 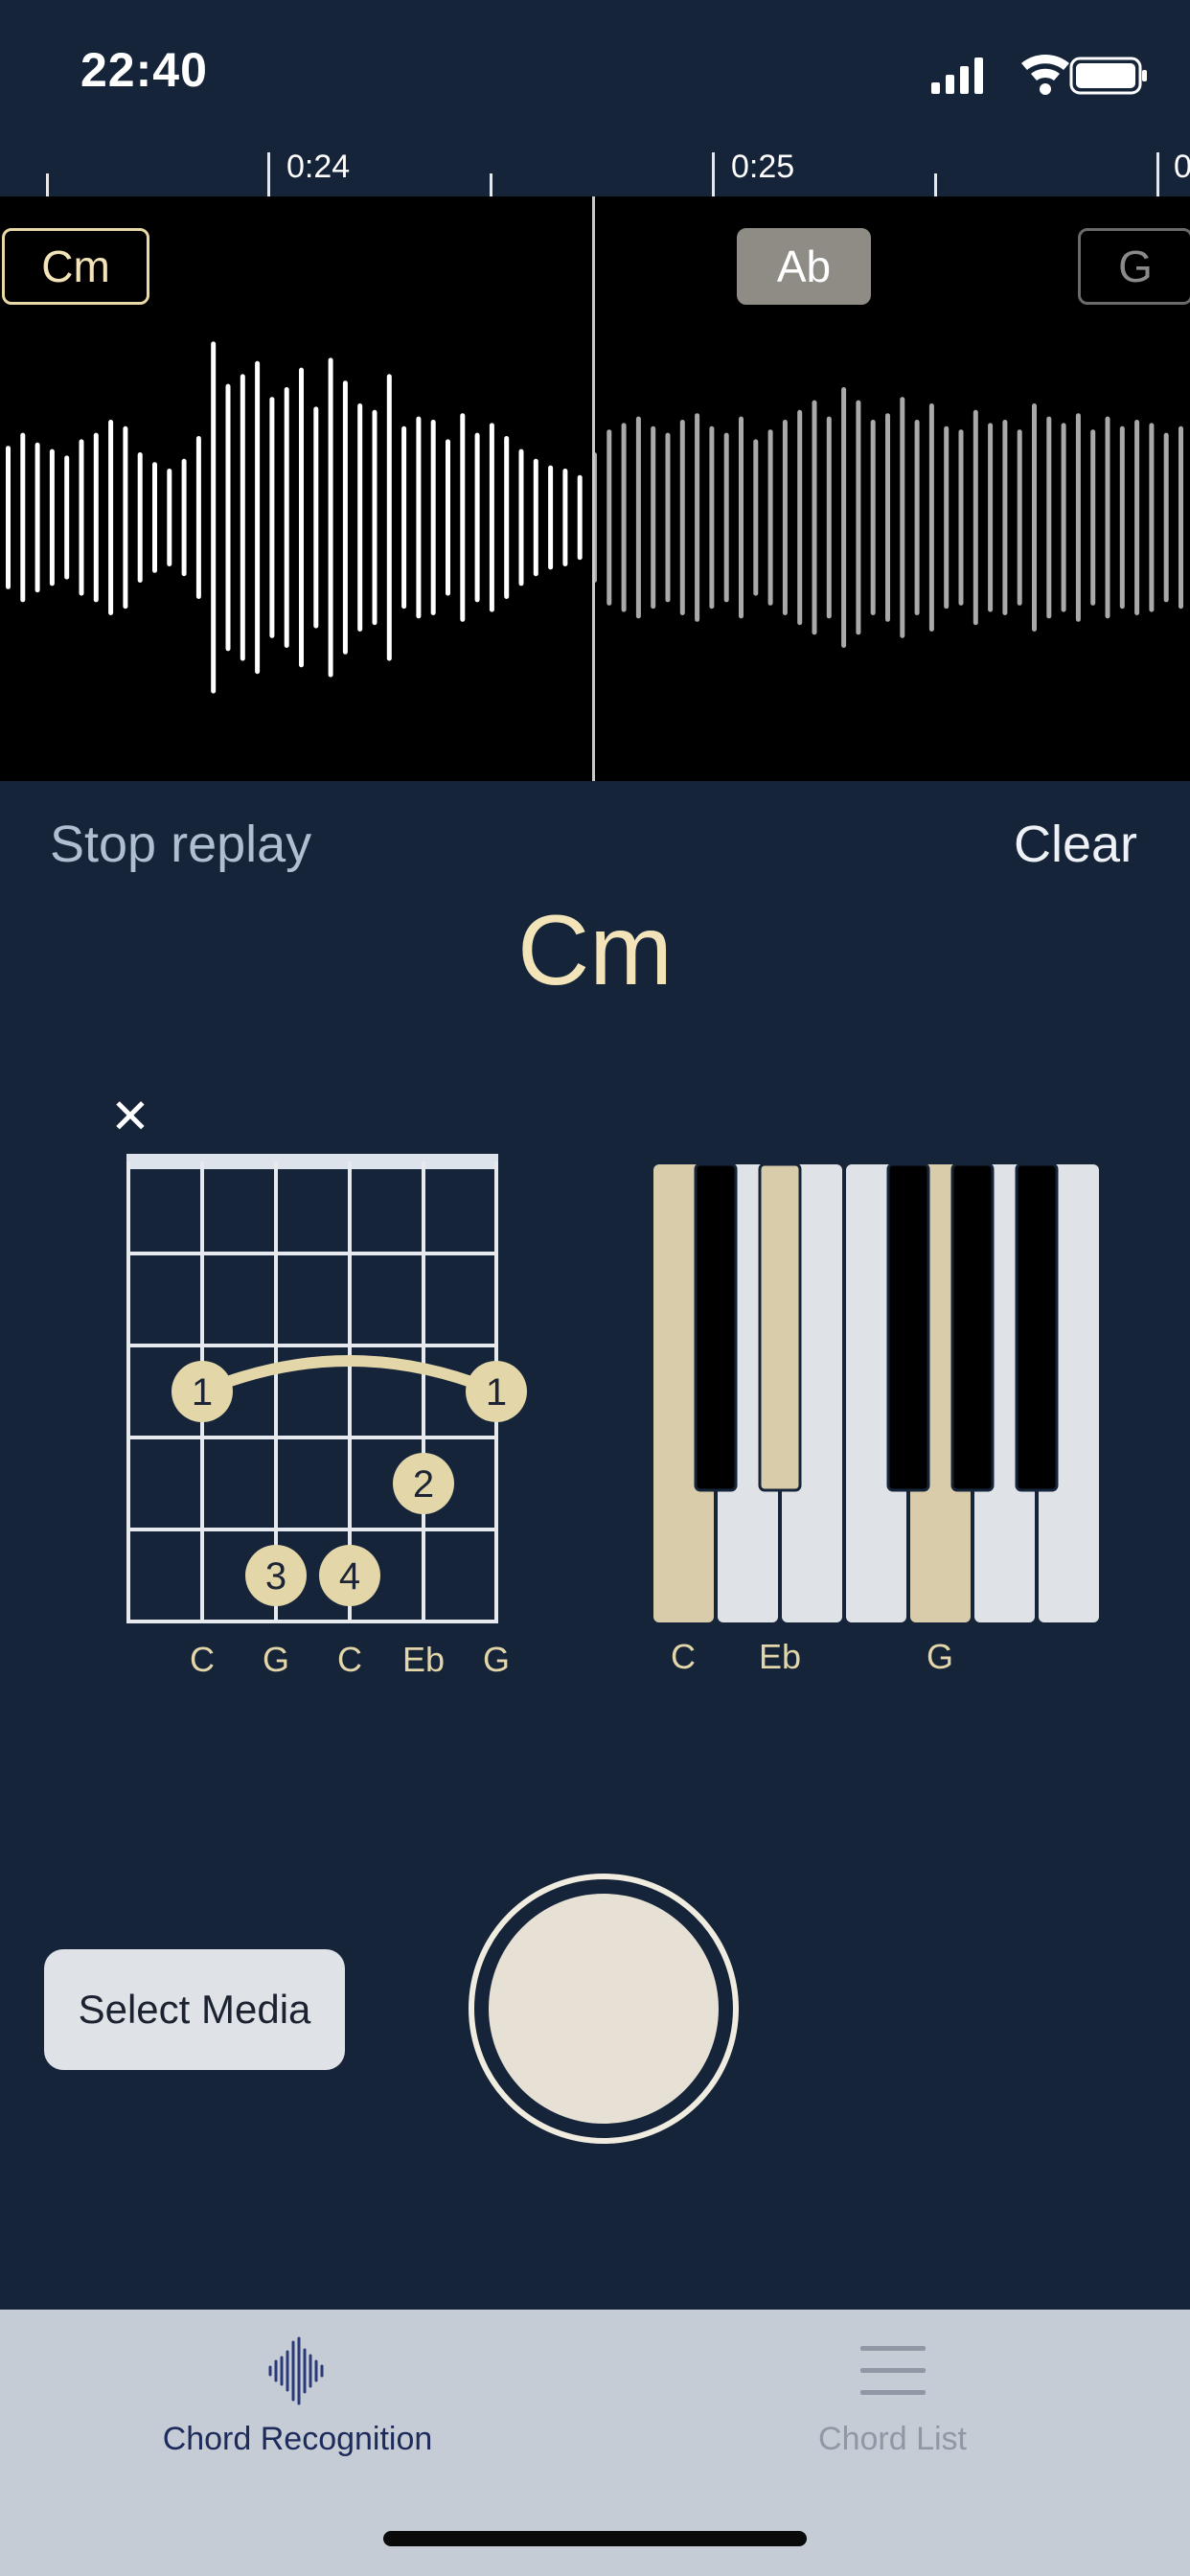 What do you see at coordinates (144, 70) in the screenshot?
I see `status-time: 22:40` at bounding box center [144, 70].